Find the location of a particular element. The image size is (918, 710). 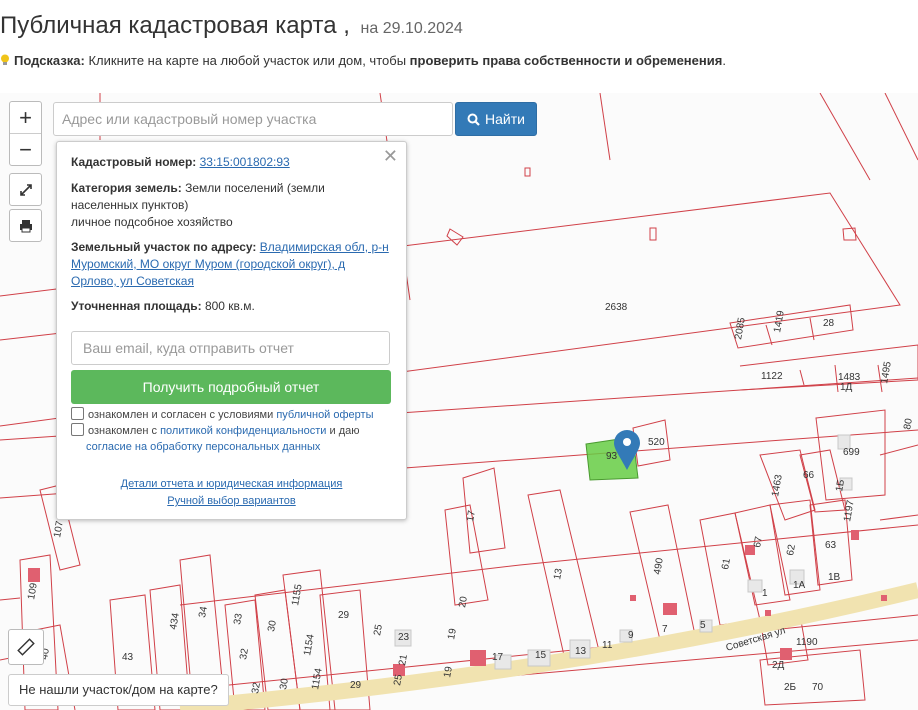

title-text: Публичная кадастровая карта , is located at coordinates (175, 25).